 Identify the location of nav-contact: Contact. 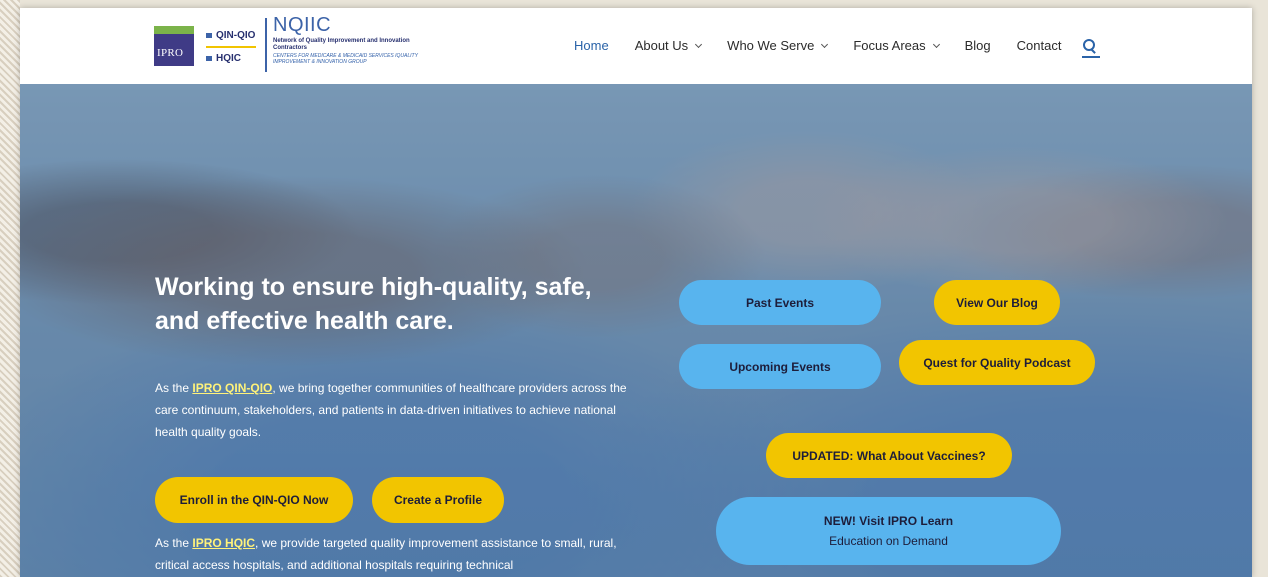
(1039, 45).